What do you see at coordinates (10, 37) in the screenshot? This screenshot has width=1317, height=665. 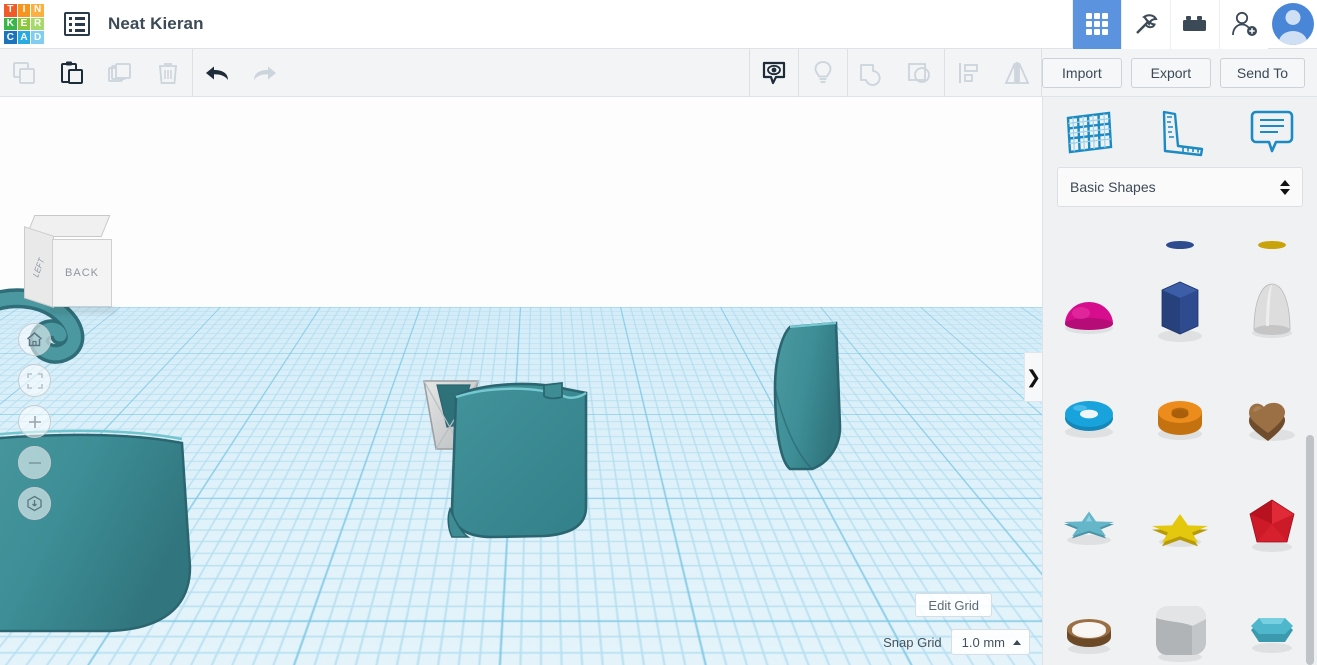 I see `logo-tile: C` at bounding box center [10, 37].